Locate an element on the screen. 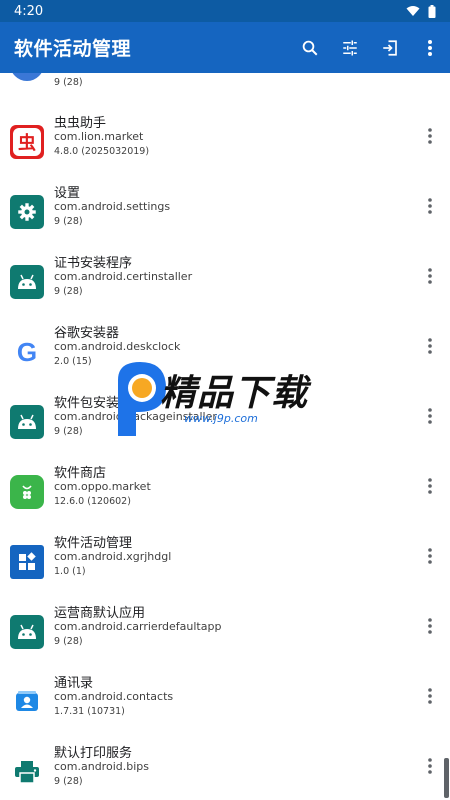 Image resolution: width=450 pixels, height=800 pixels. app-name: 虫虫助手 is located at coordinates (80, 123).